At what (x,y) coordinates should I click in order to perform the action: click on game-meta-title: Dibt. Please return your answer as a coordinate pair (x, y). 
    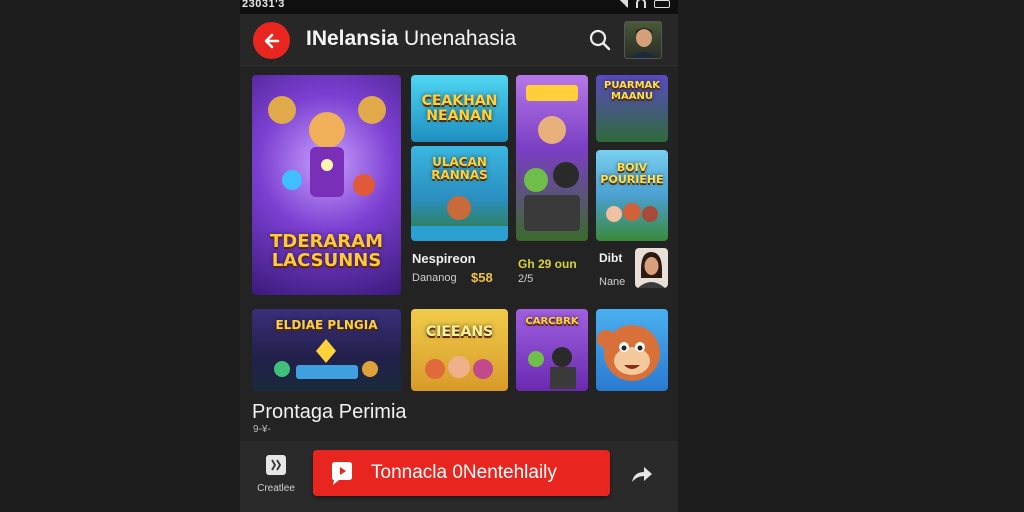
    Looking at the image, I should click on (611, 258).